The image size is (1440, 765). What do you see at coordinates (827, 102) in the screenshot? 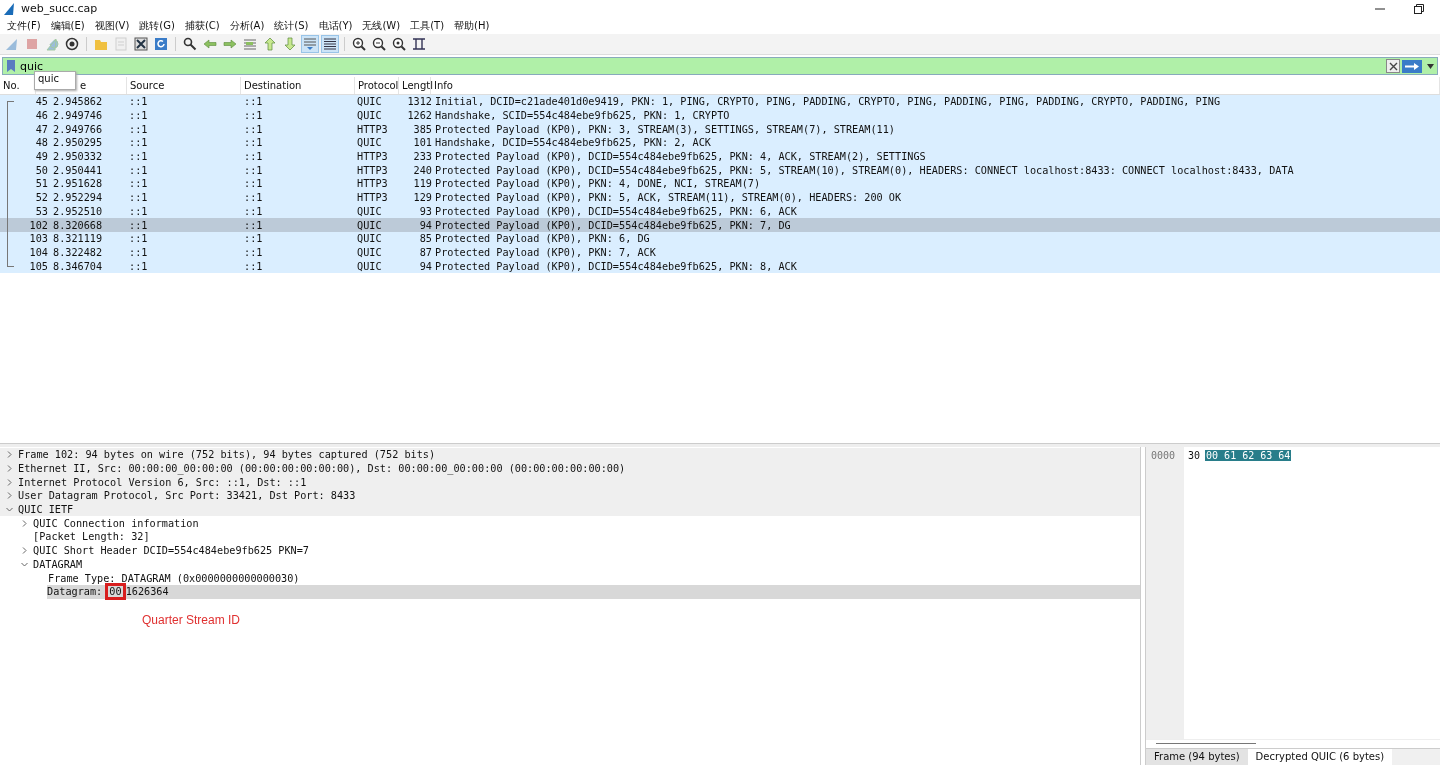
I see `table-cell-text: Initial, DCID=c21ade401d0e9419, PKN: 1, PING, CRYPTO, PING, PADDING, CRYPTO, PING, PADDING, PING, PADDING, CRYPTO, PADDING, PING` at bounding box center [827, 102].